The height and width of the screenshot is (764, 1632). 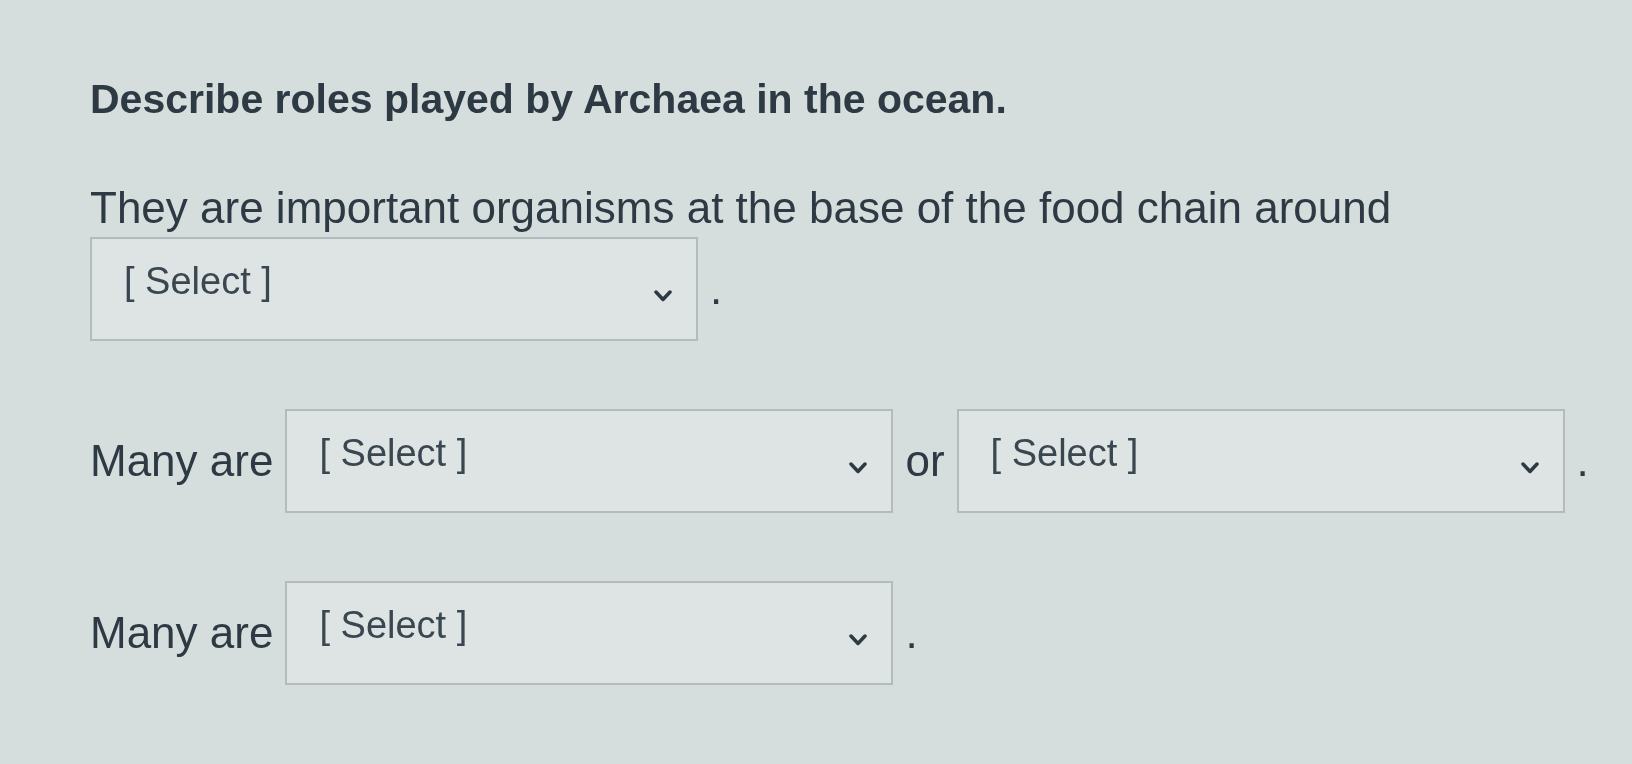 I want to click on sentence-text: or, so click(x=925, y=461).